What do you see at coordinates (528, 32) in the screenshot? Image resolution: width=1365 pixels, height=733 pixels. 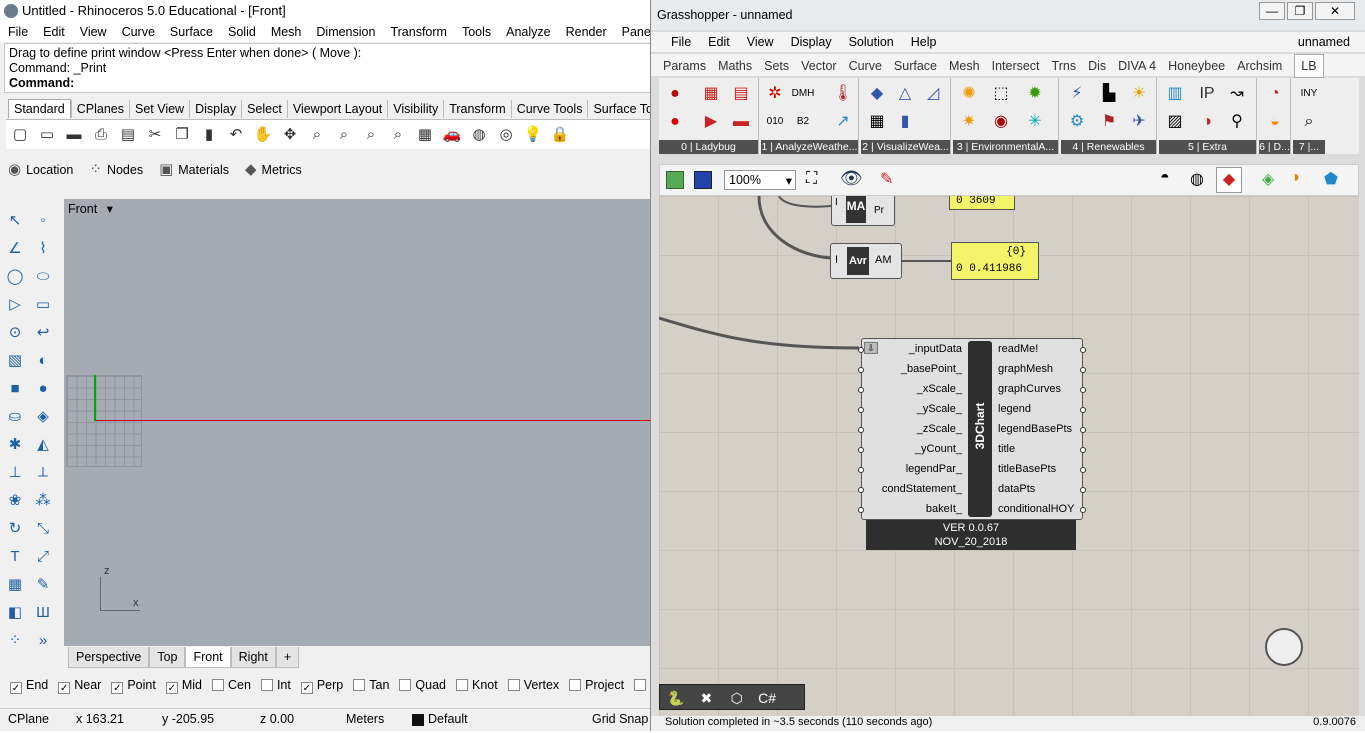 I see `menu-analyze: Analyze` at bounding box center [528, 32].